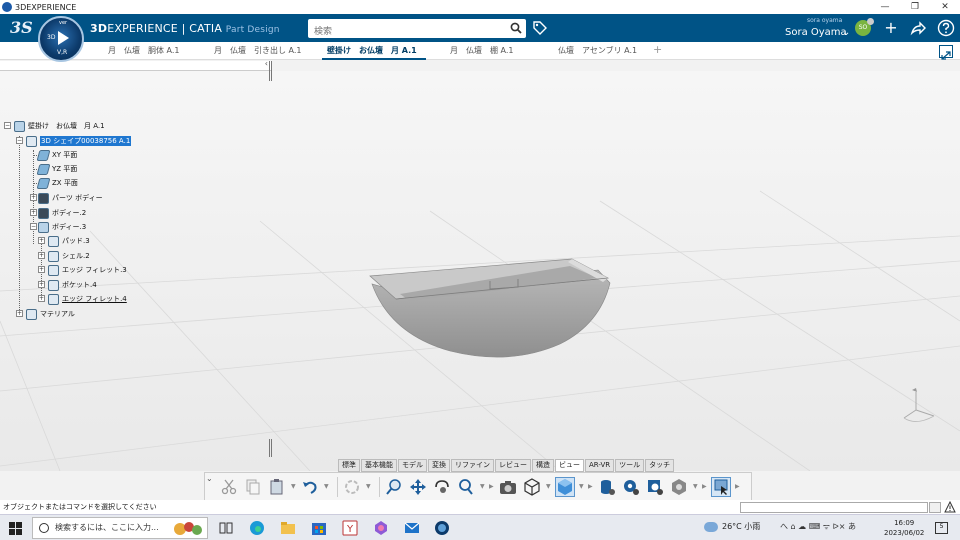 This screenshot has width=960, height=540. What do you see at coordinates (655, 487) in the screenshot?
I see `search-view-button` at bounding box center [655, 487].